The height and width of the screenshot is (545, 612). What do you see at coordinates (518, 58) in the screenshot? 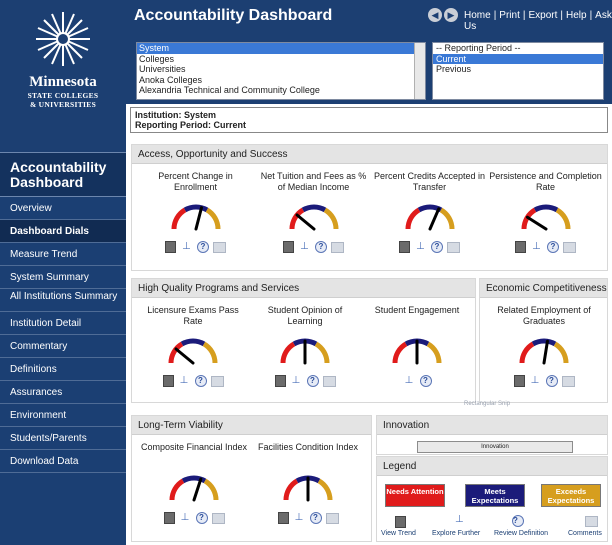
I see `period-option: Current` at bounding box center [518, 58].